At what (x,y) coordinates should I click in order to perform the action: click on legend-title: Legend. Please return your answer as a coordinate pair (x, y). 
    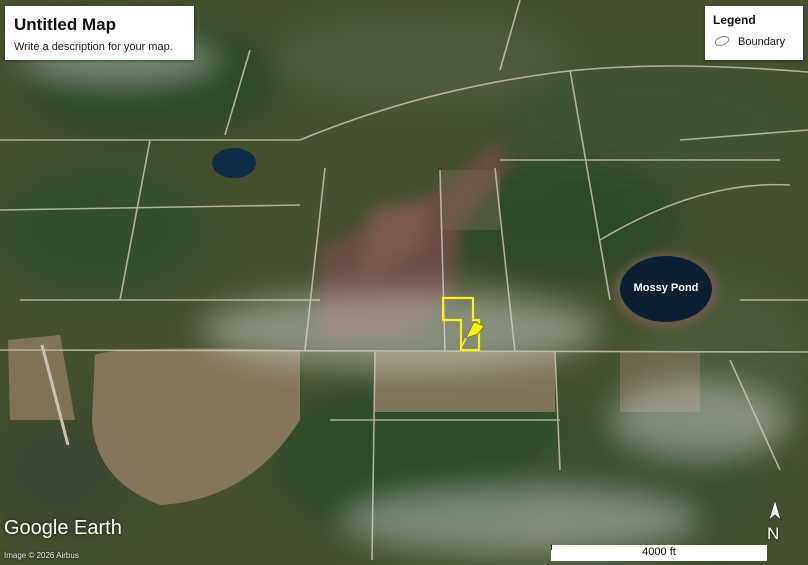
    Looking at the image, I should click on (734, 20).